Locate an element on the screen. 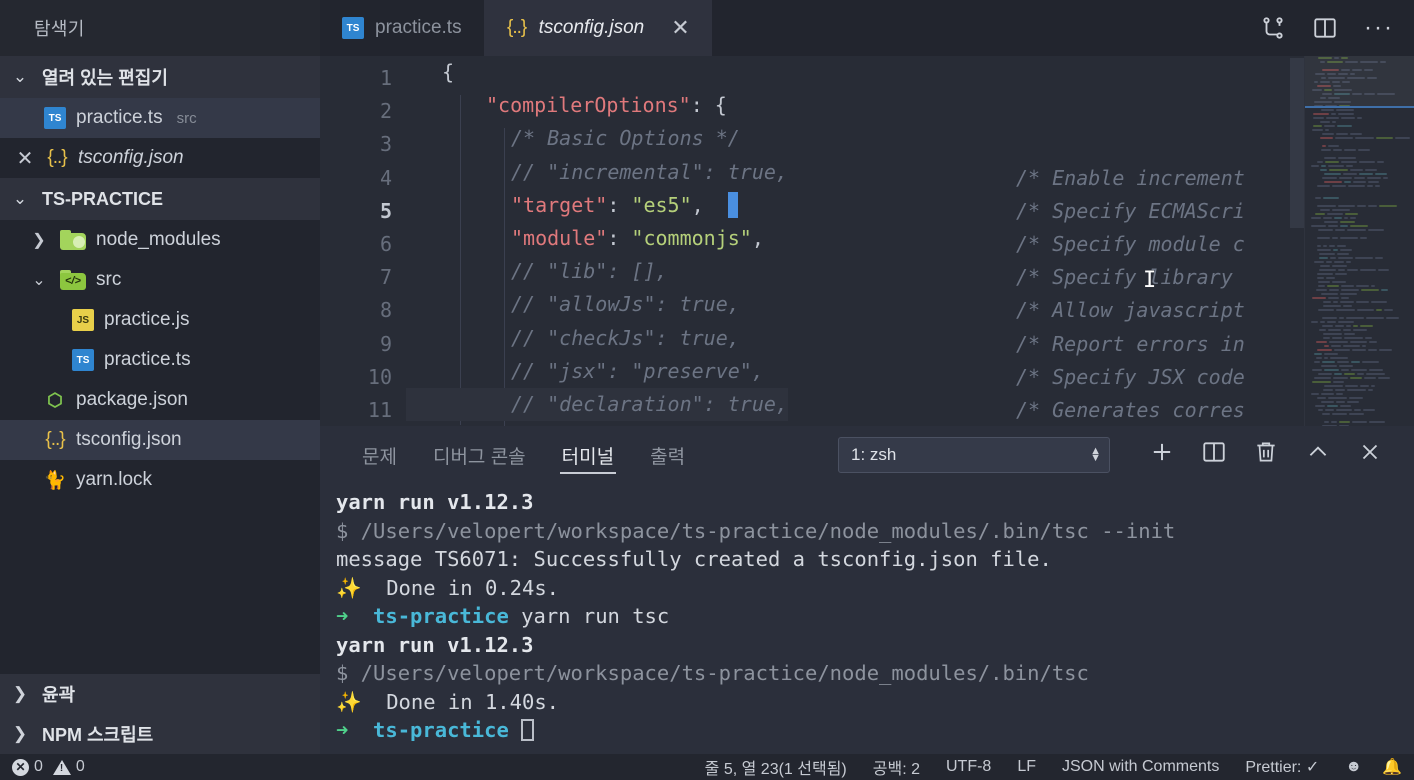 This screenshot has width=1414, height=780. trailing-comment: /* Allow javascript is located at coordinates (1130, 310).